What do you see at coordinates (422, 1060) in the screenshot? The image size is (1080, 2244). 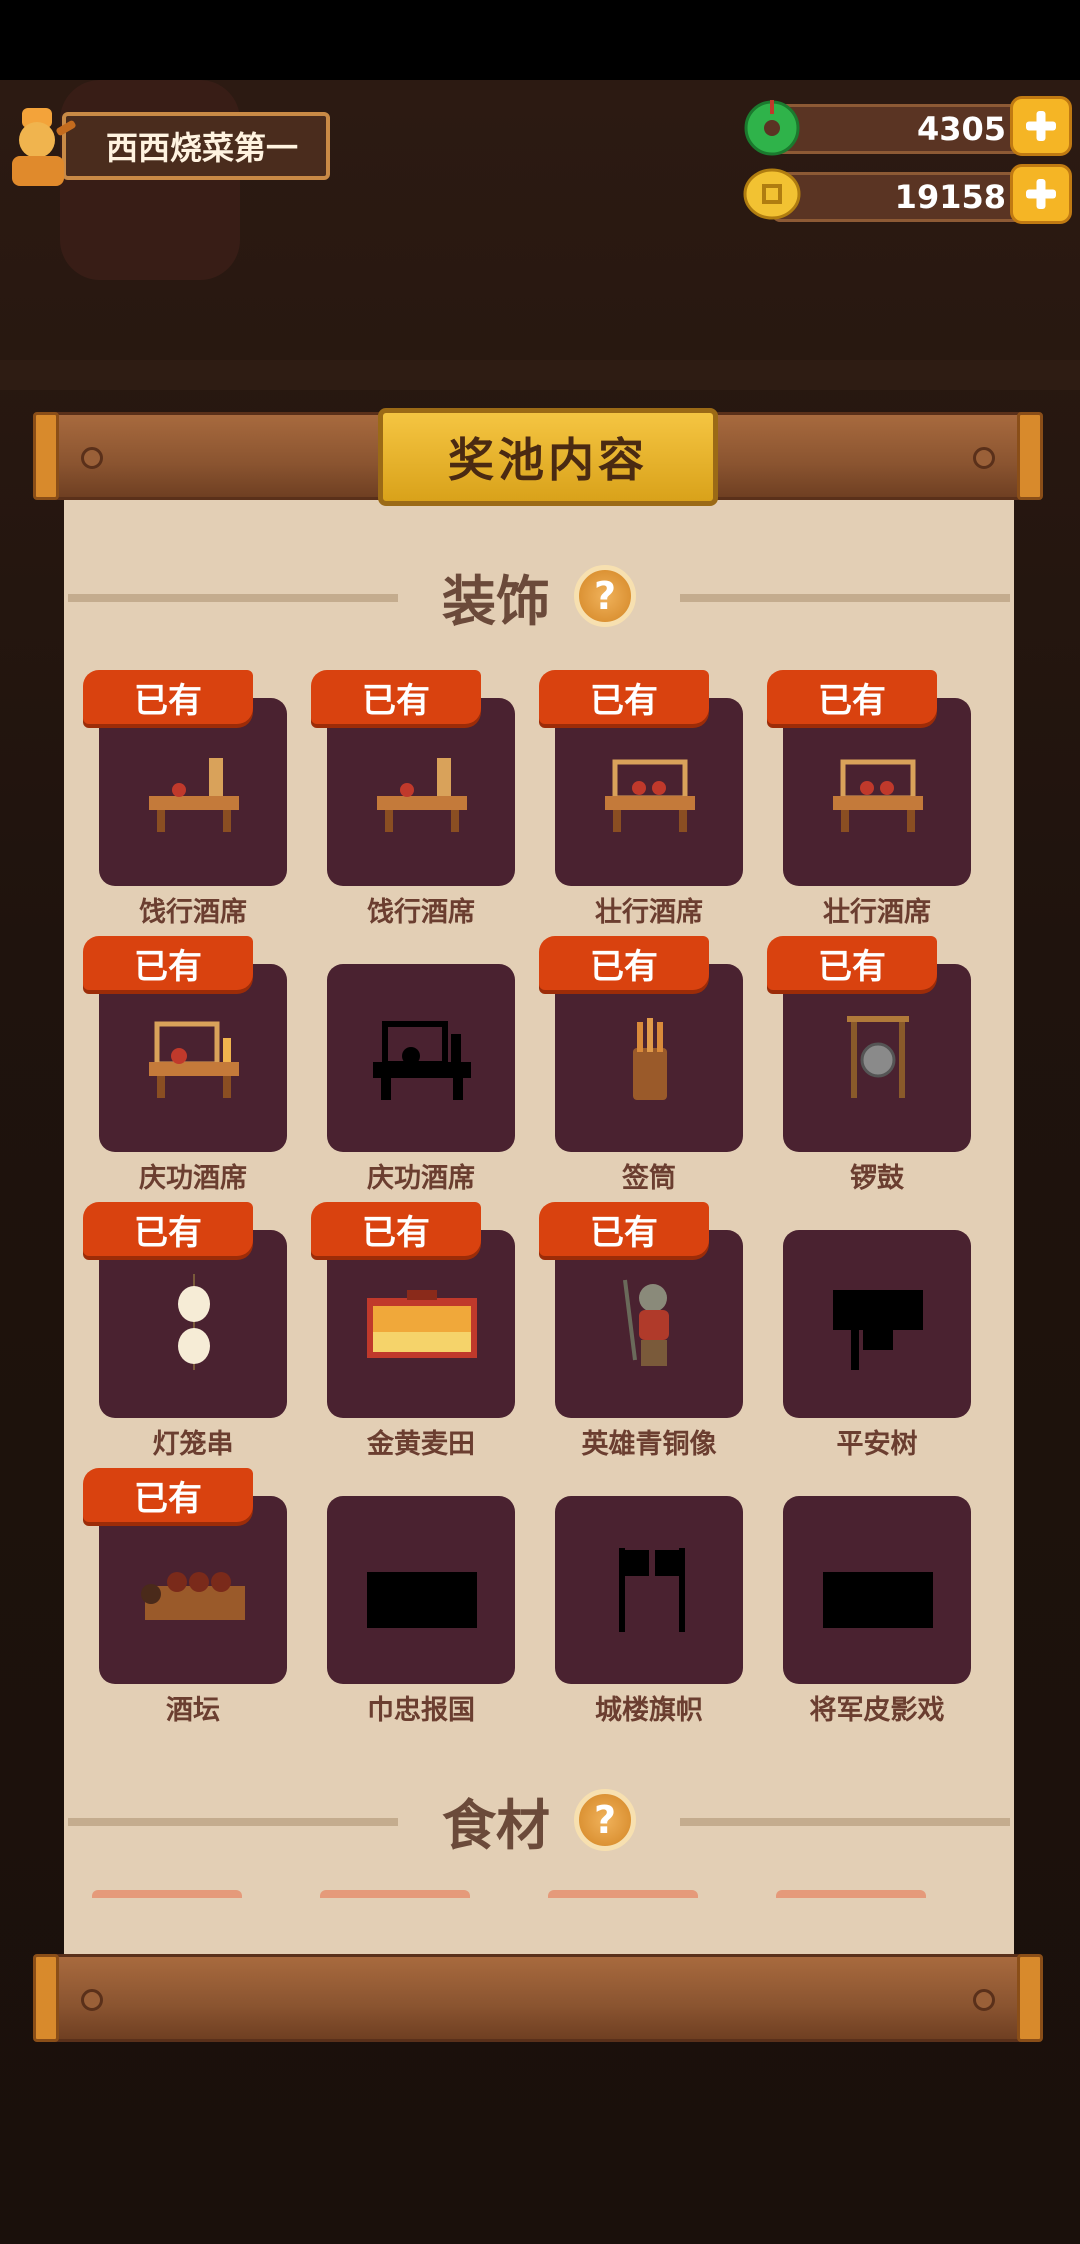 I see `locked-table-silhouette-icon` at bounding box center [422, 1060].